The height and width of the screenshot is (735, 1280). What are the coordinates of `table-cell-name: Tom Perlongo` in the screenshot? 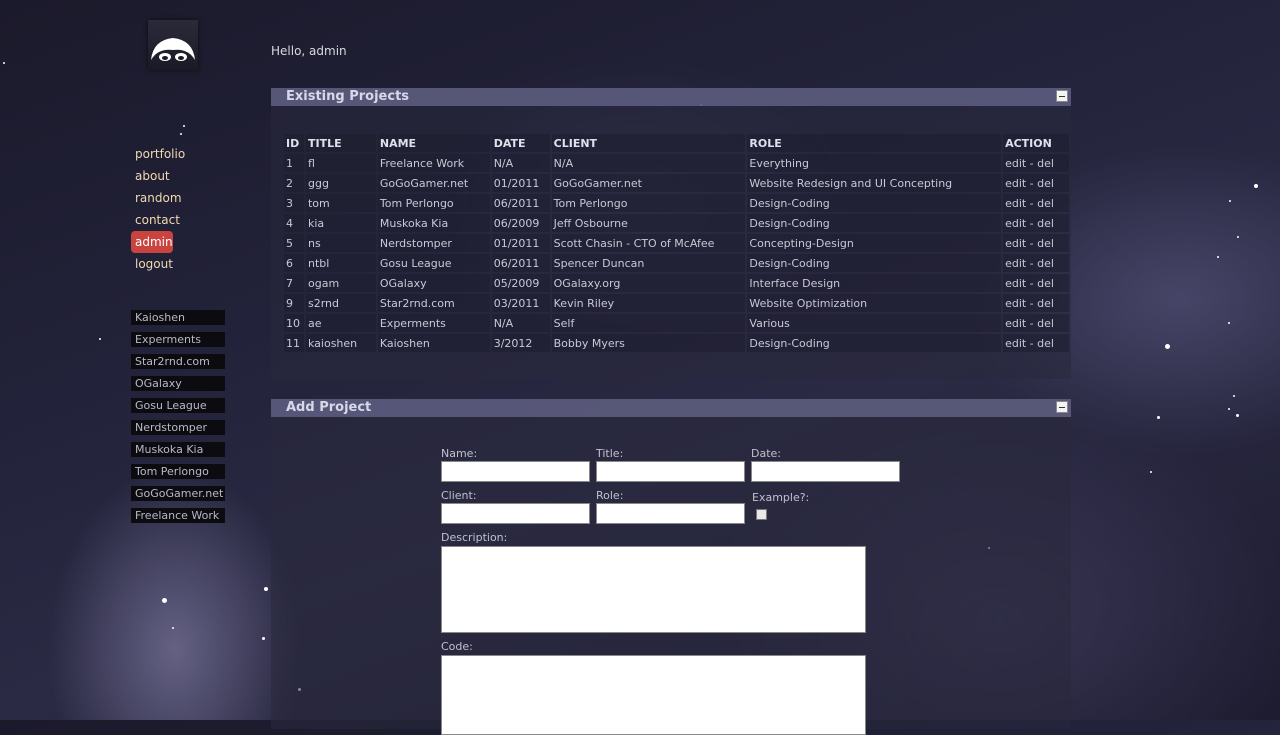 It's located at (433, 203).